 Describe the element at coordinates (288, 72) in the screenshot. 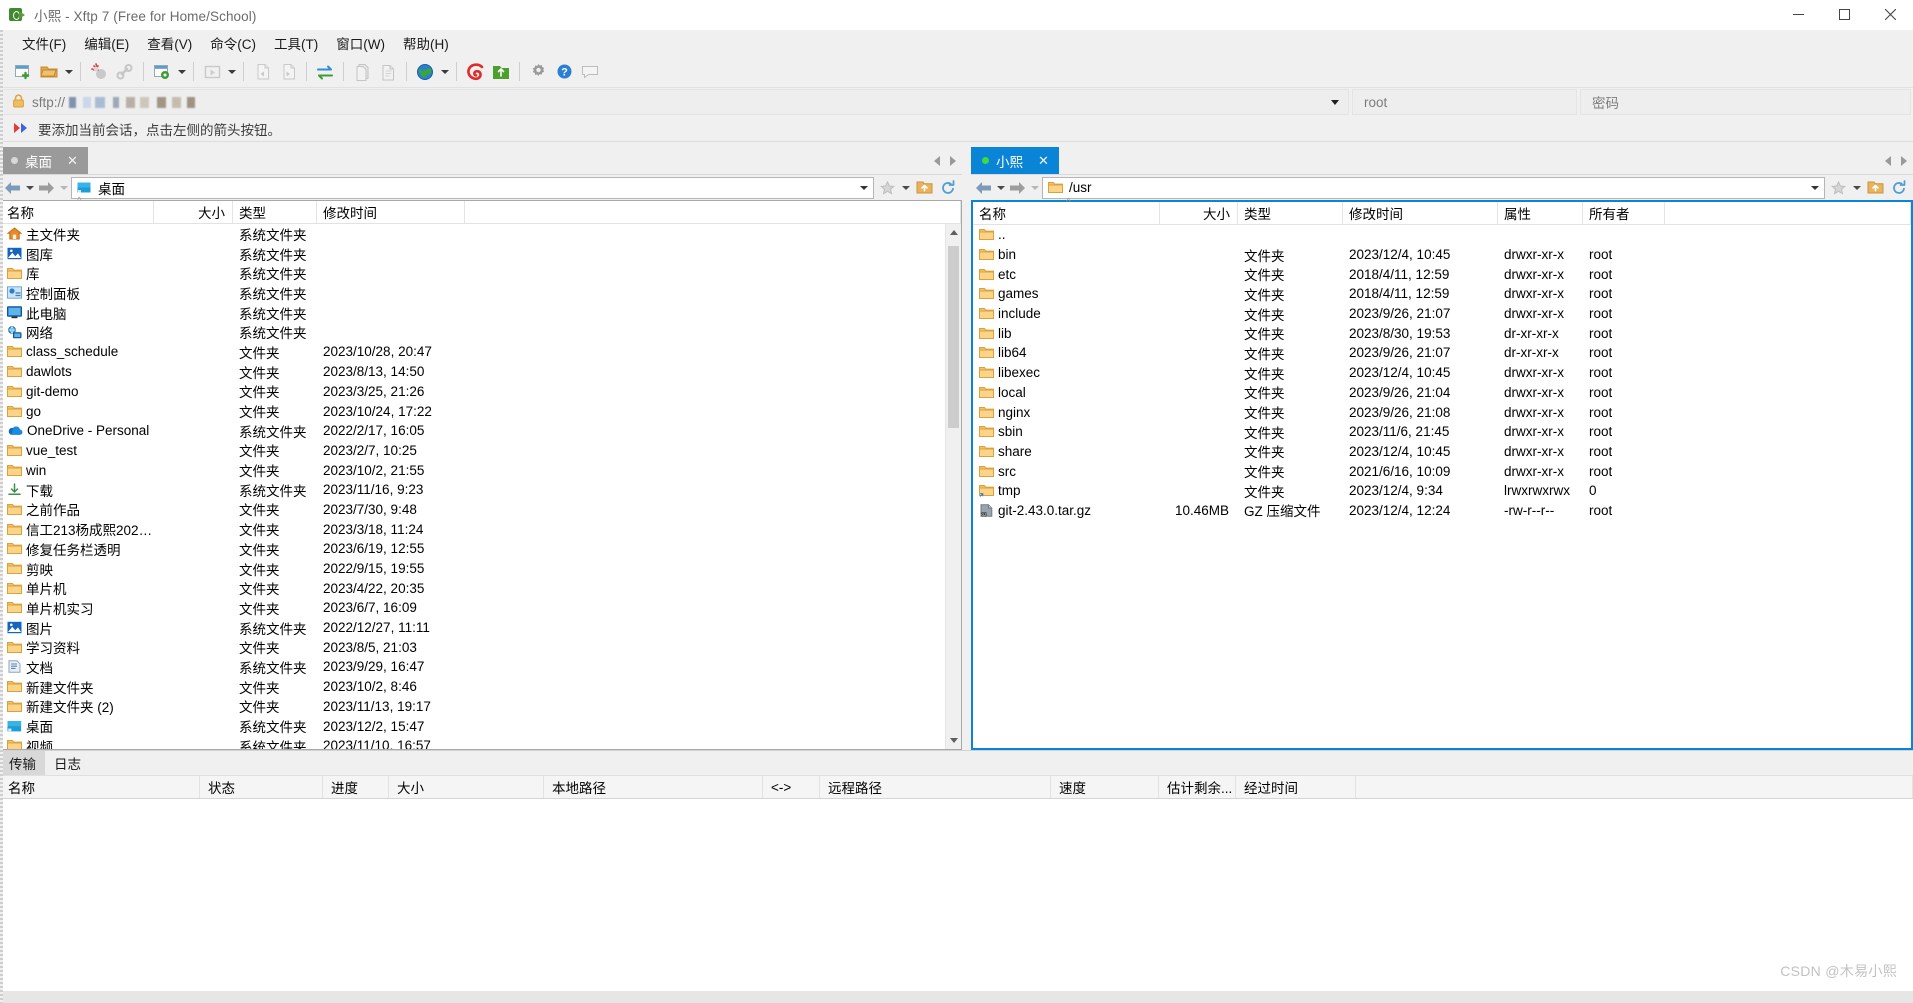

I see `transfer-right-icon` at that location.